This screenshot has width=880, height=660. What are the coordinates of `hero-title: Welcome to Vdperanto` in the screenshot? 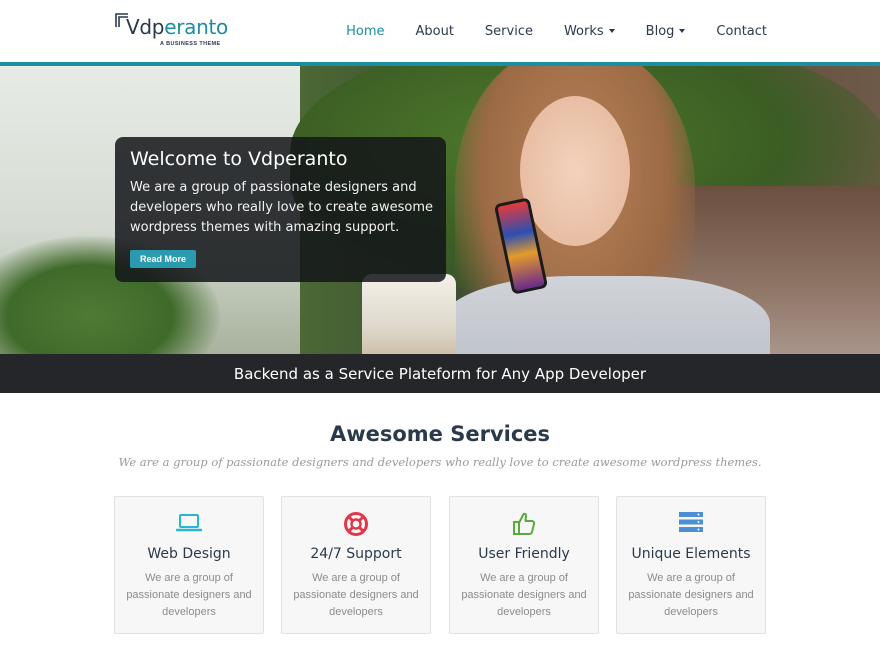 It's located at (239, 159).